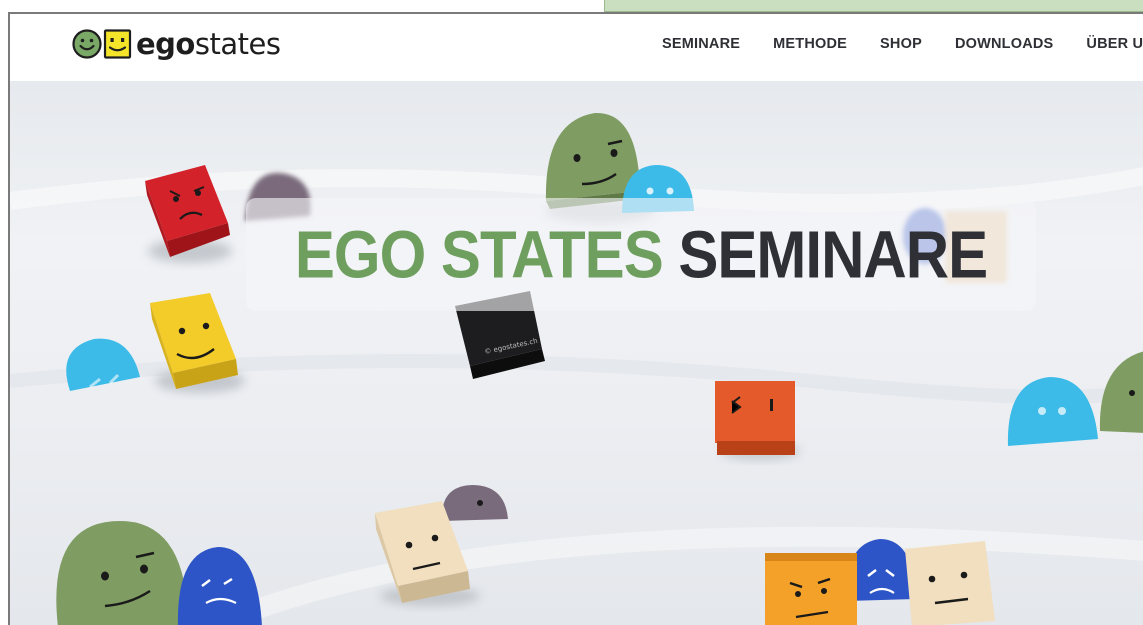 This screenshot has height=625, width=1143. I want to click on orange-block-icon, so click(757, 420).